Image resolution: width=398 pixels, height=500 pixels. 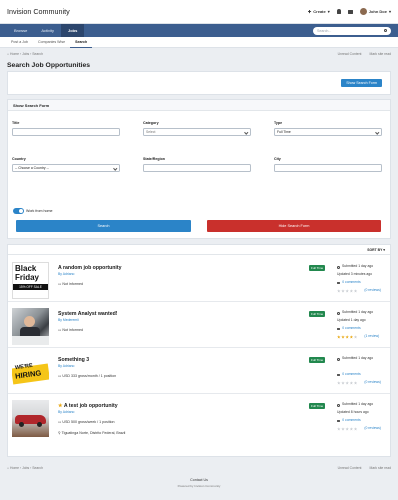 What do you see at coordinates (199, 42) in the screenshot?
I see `sub-nav: Post a Job Companies Wise Search` at bounding box center [199, 42].